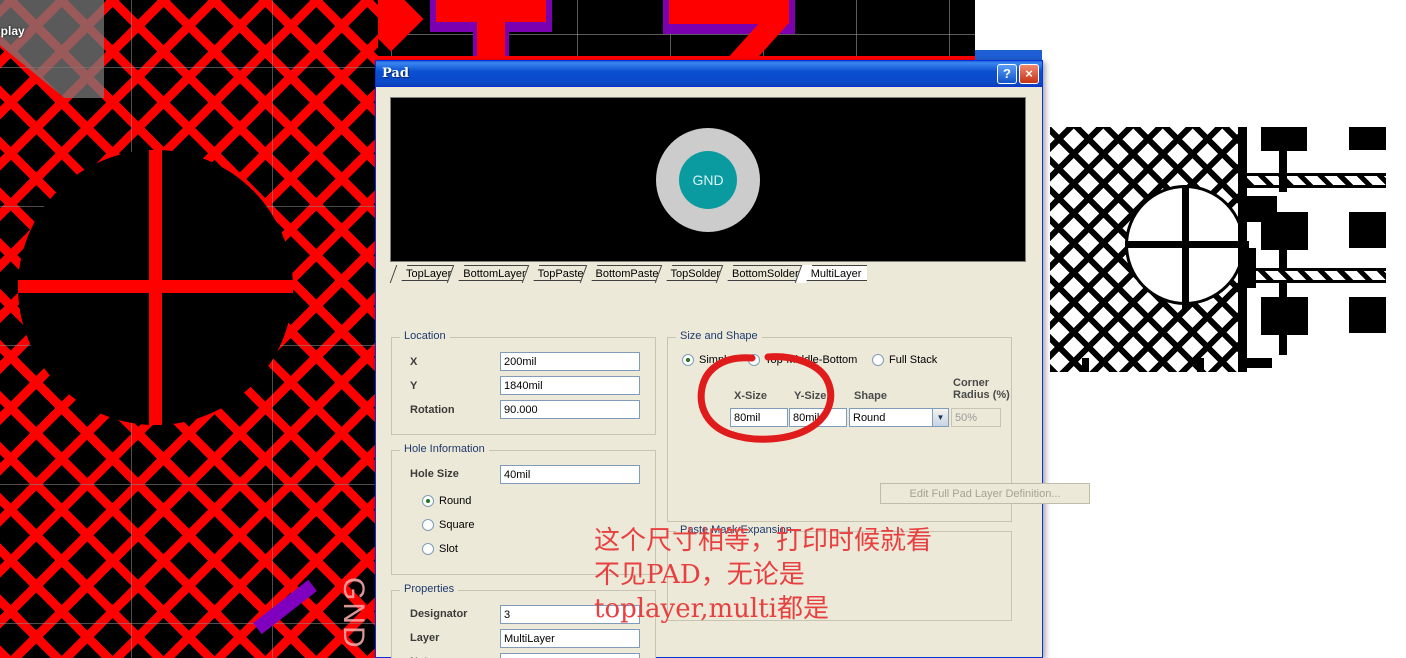 This screenshot has height=658, width=1406. I want to click on layer-tab-label: BottomLayer, so click(494, 274).